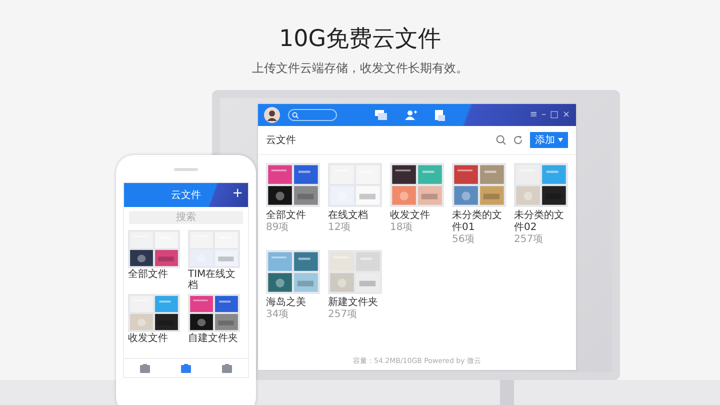  What do you see at coordinates (402, 228) in the screenshot?
I see `item-count: 18项` at bounding box center [402, 228].